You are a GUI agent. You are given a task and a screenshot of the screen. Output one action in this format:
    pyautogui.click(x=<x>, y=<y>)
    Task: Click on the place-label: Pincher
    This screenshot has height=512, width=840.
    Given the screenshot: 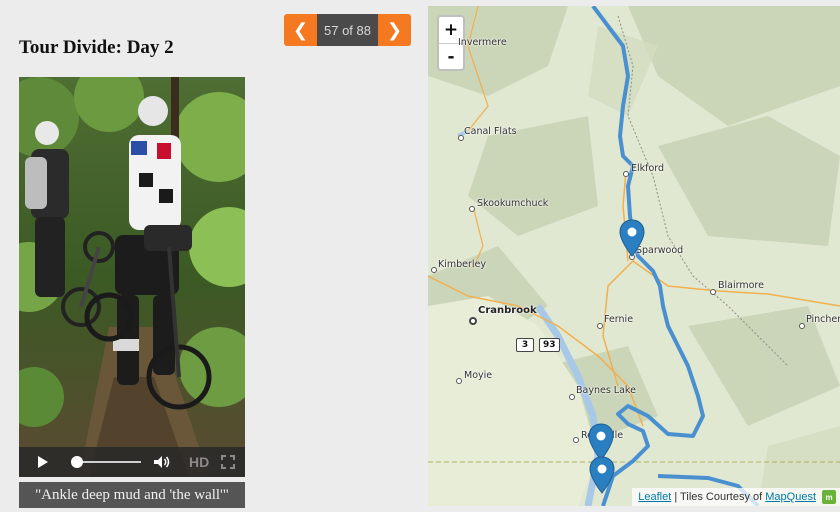 What is the action you would take?
    pyautogui.click(x=823, y=319)
    